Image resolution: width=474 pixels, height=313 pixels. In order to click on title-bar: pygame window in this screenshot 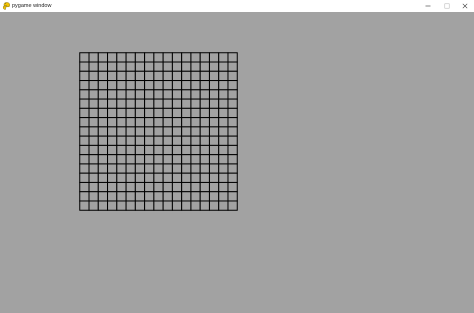, I will do `click(237, 6)`.